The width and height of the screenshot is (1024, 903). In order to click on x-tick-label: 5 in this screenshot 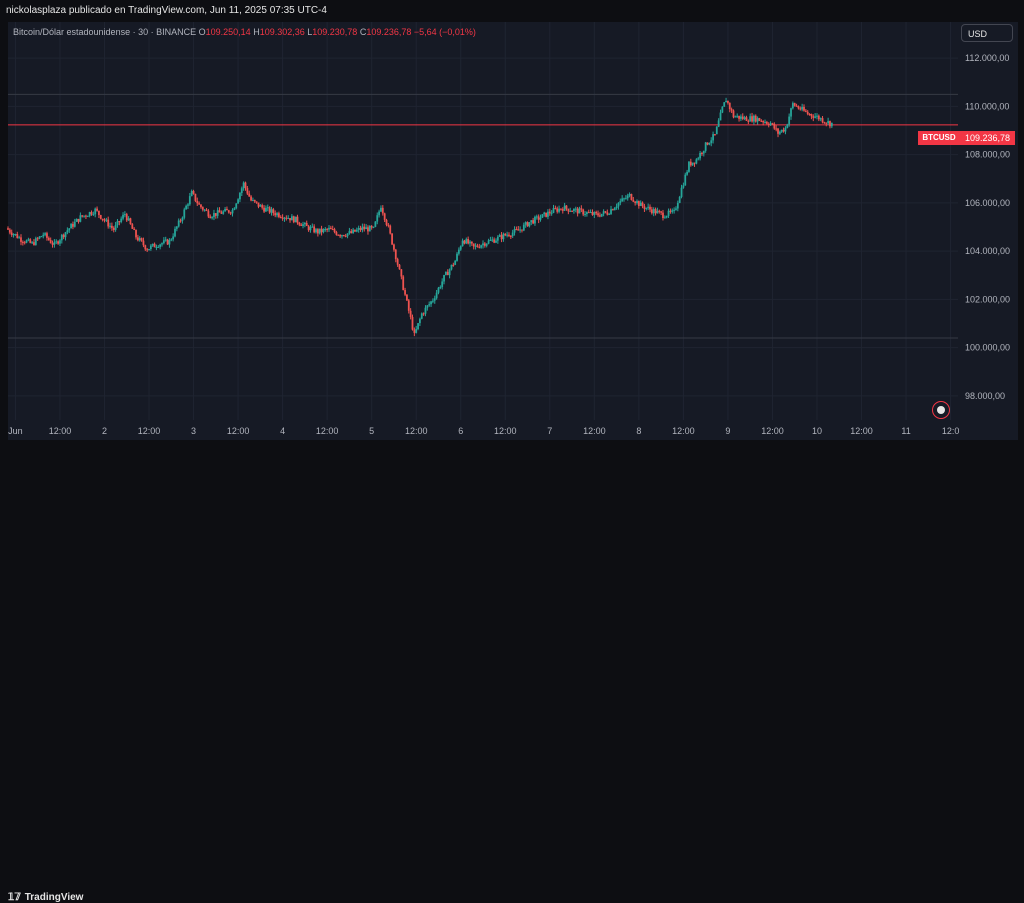, I will do `click(371, 431)`.